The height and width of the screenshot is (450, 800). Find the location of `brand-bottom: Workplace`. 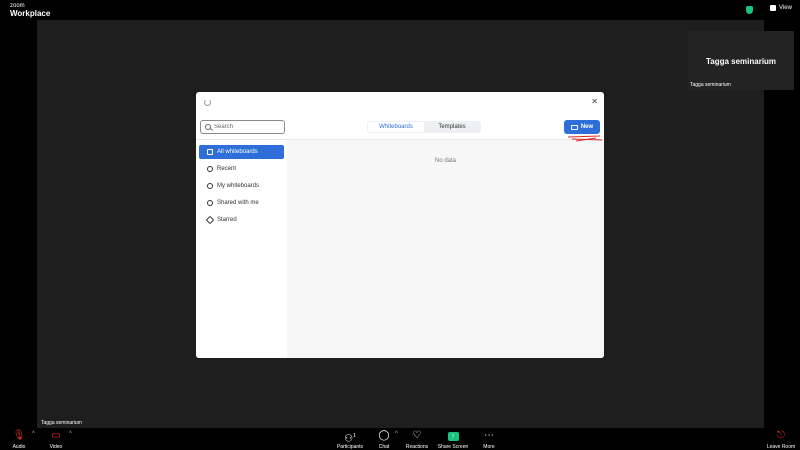

brand-bottom: Workplace is located at coordinates (30, 13).